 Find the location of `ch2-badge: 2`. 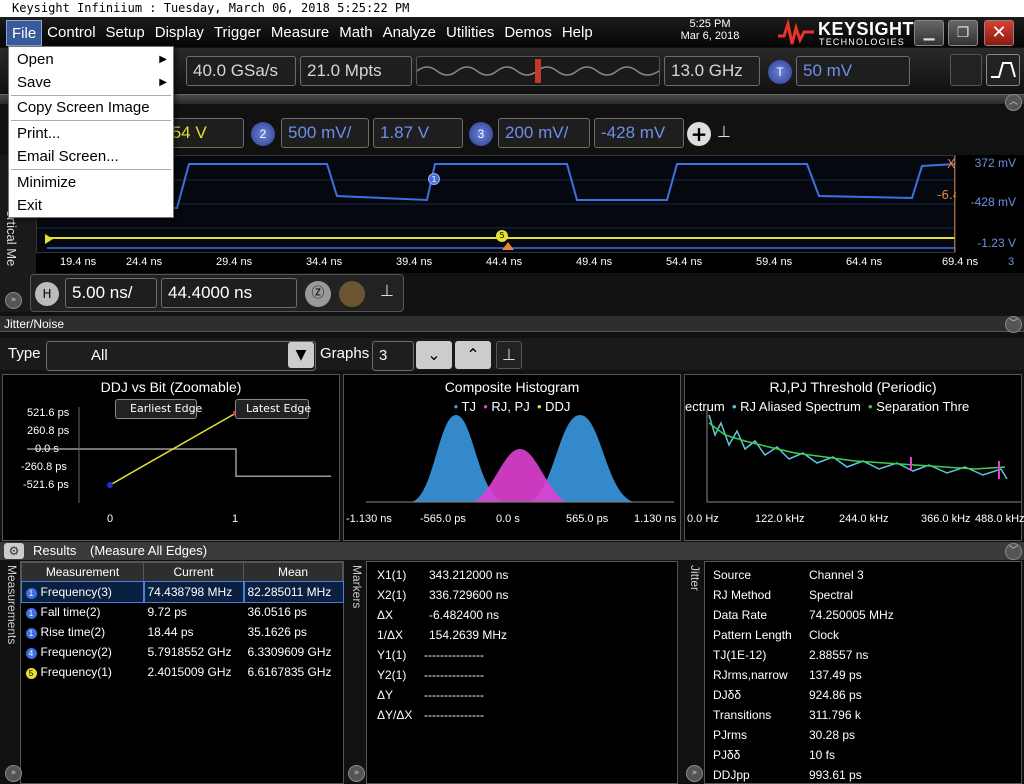

ch2-badge: 2 is located at coordinates (263, 134).